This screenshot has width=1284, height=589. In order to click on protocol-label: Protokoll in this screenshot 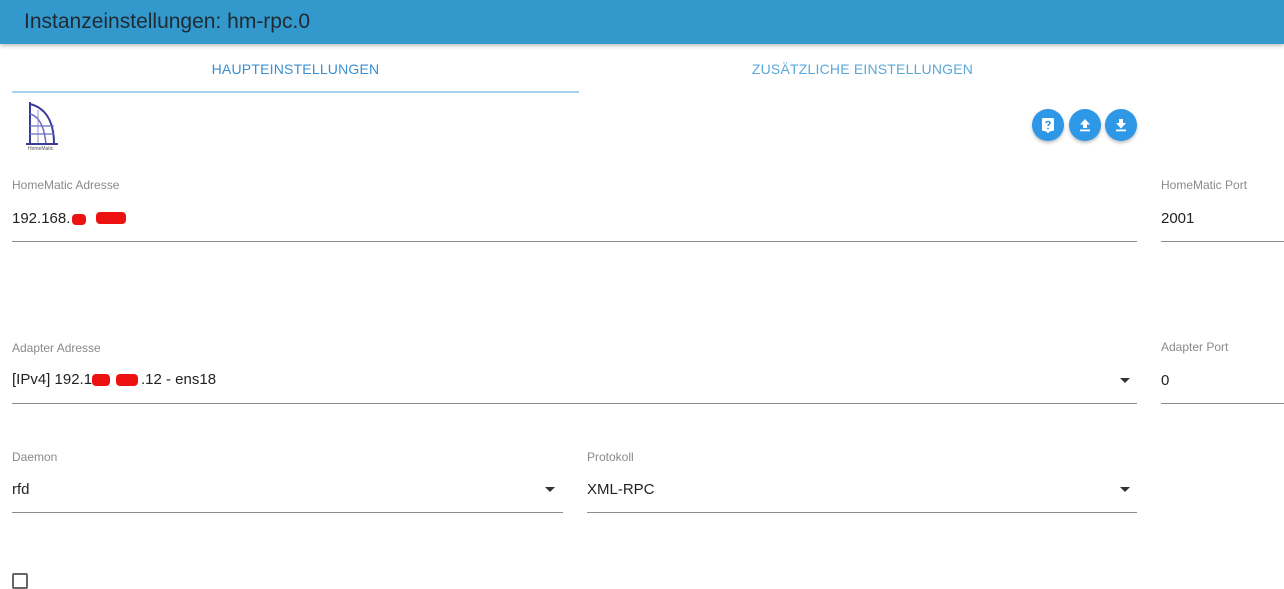, I will do `click(610, 457)`.